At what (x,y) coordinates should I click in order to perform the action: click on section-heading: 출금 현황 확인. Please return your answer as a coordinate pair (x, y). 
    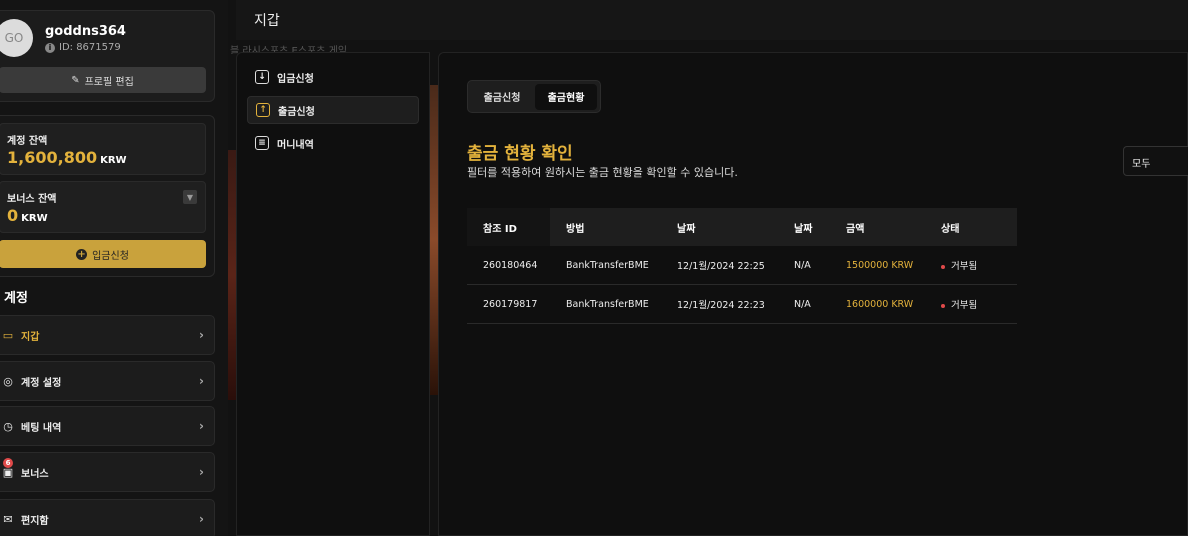
    Looking at the image, I should click on (520, 154).